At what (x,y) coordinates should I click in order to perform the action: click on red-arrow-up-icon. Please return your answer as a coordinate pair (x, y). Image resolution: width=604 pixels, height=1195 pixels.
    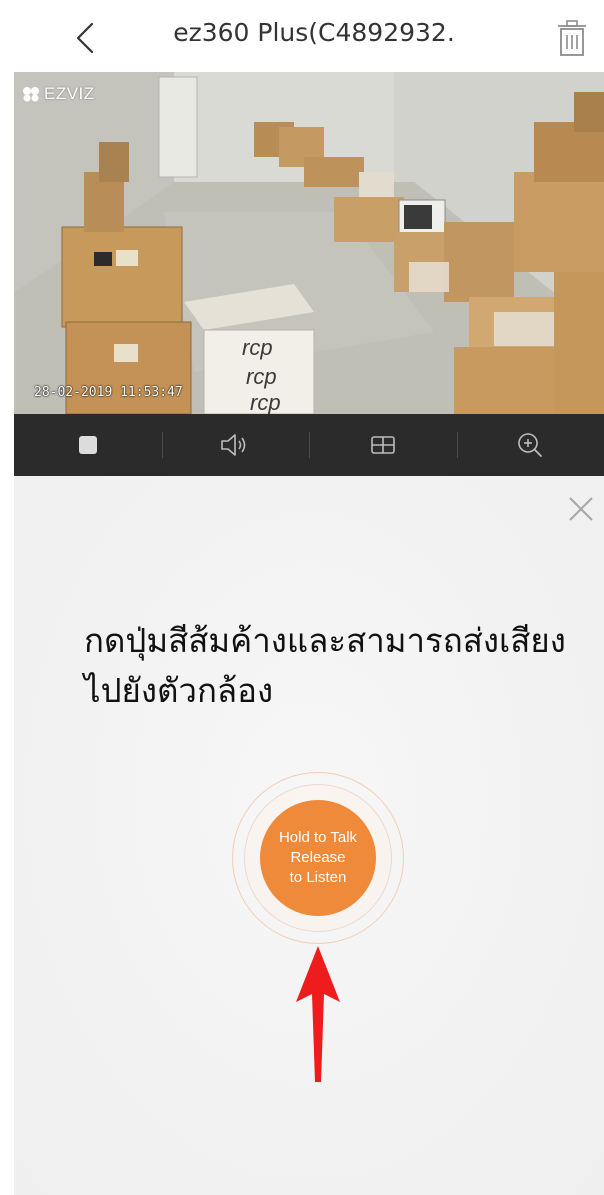
    Looking at the image, I should click on (318, 1014).